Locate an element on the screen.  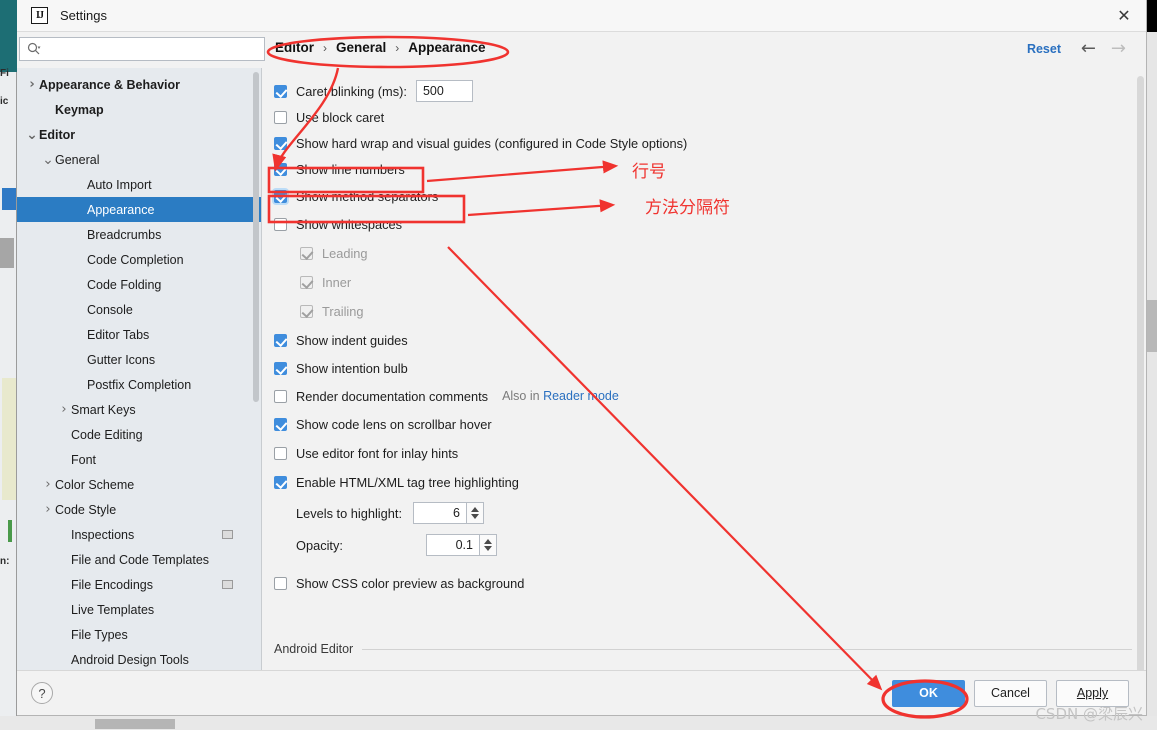
sidebar-item-label: Android Design Tools is located at coordinates (130, 659).